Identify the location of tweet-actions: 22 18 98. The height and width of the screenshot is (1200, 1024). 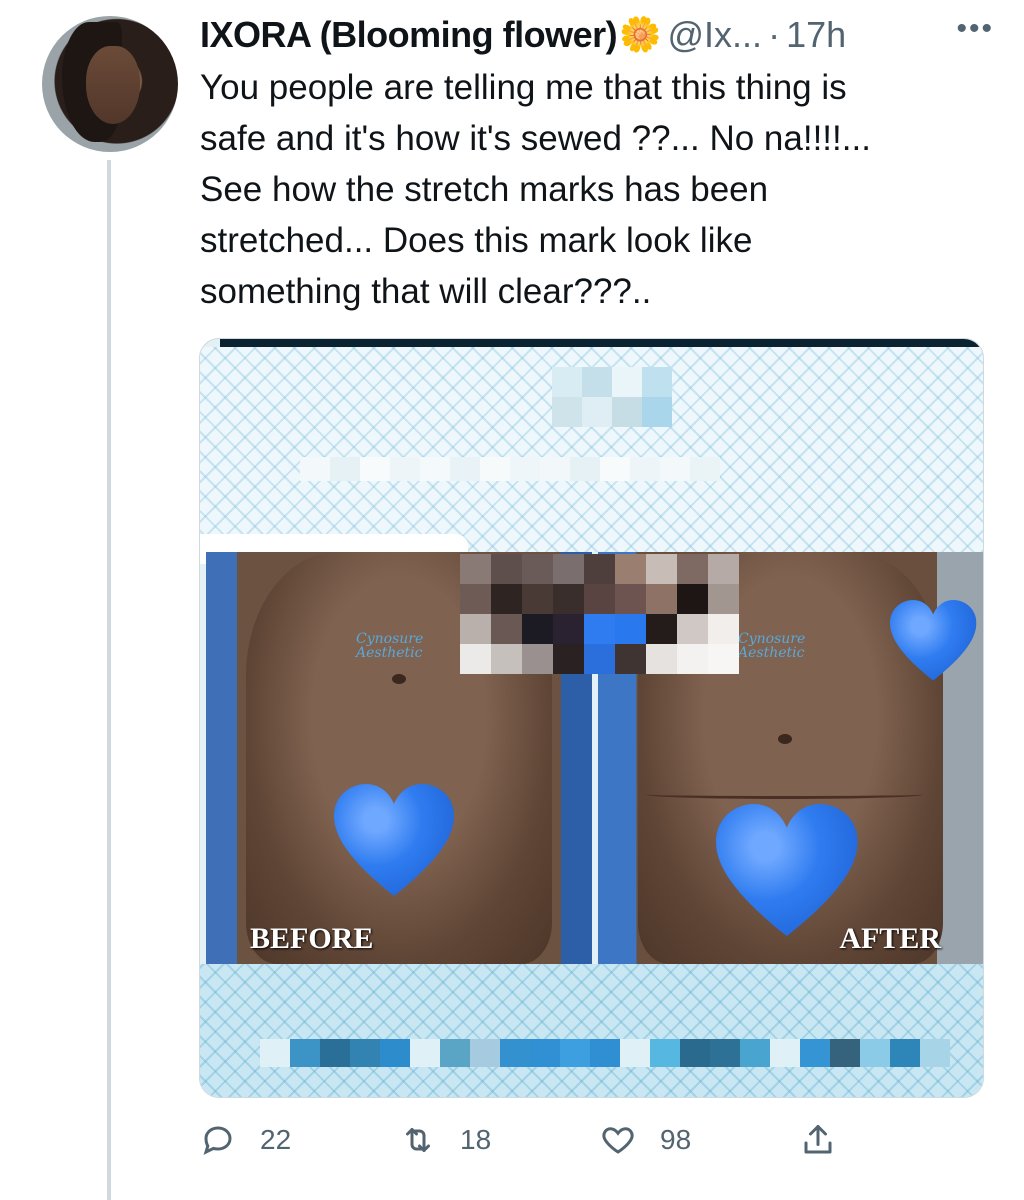
(530, 1140).